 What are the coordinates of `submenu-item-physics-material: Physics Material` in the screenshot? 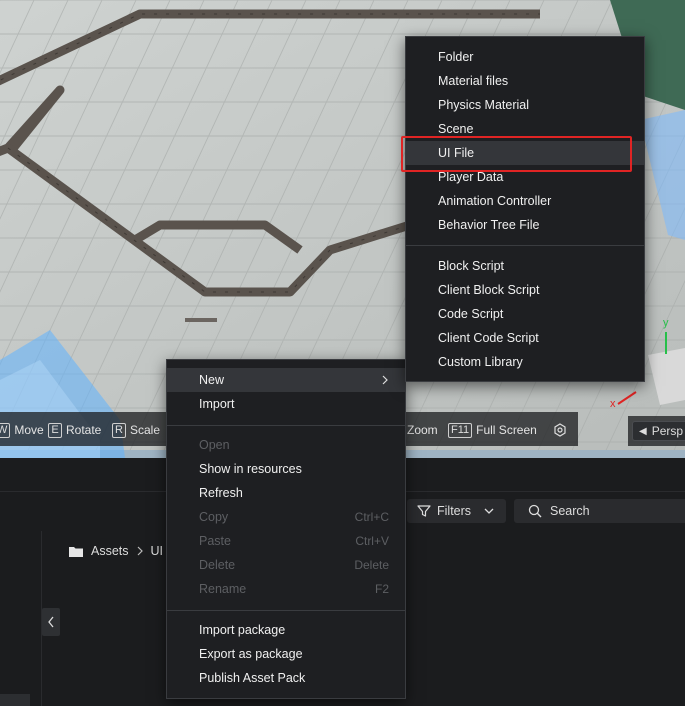 It's located at (525, 105).